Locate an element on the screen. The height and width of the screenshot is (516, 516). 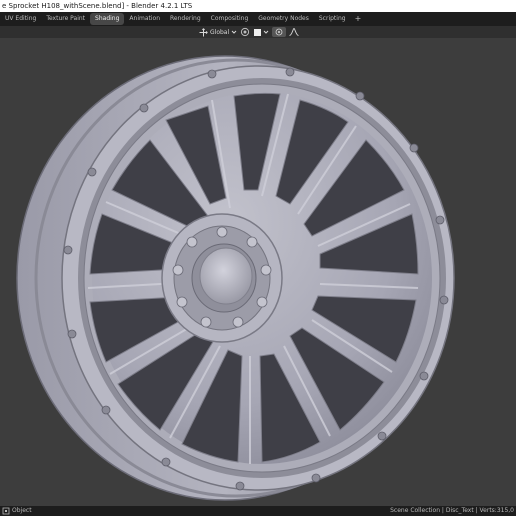
status-mode-label: Object is located at coordinates (22, 510).